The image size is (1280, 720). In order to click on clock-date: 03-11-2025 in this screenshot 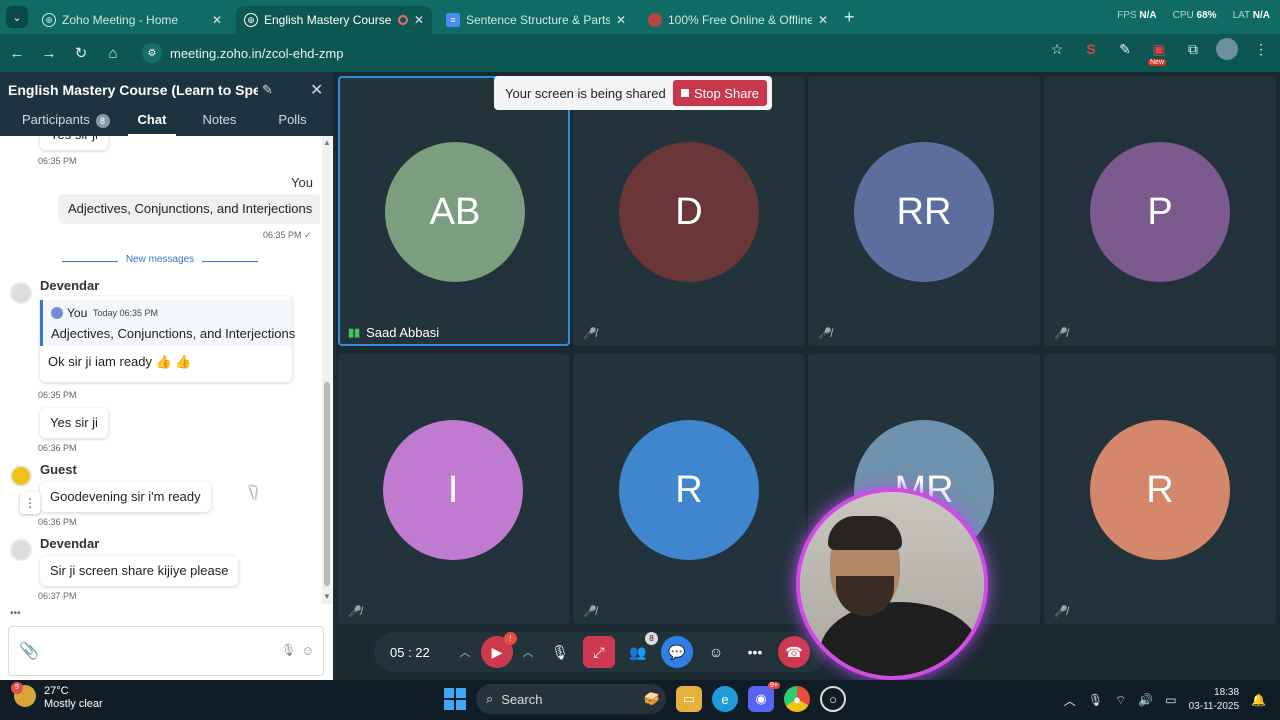, I will do `click(1214, 706)`.